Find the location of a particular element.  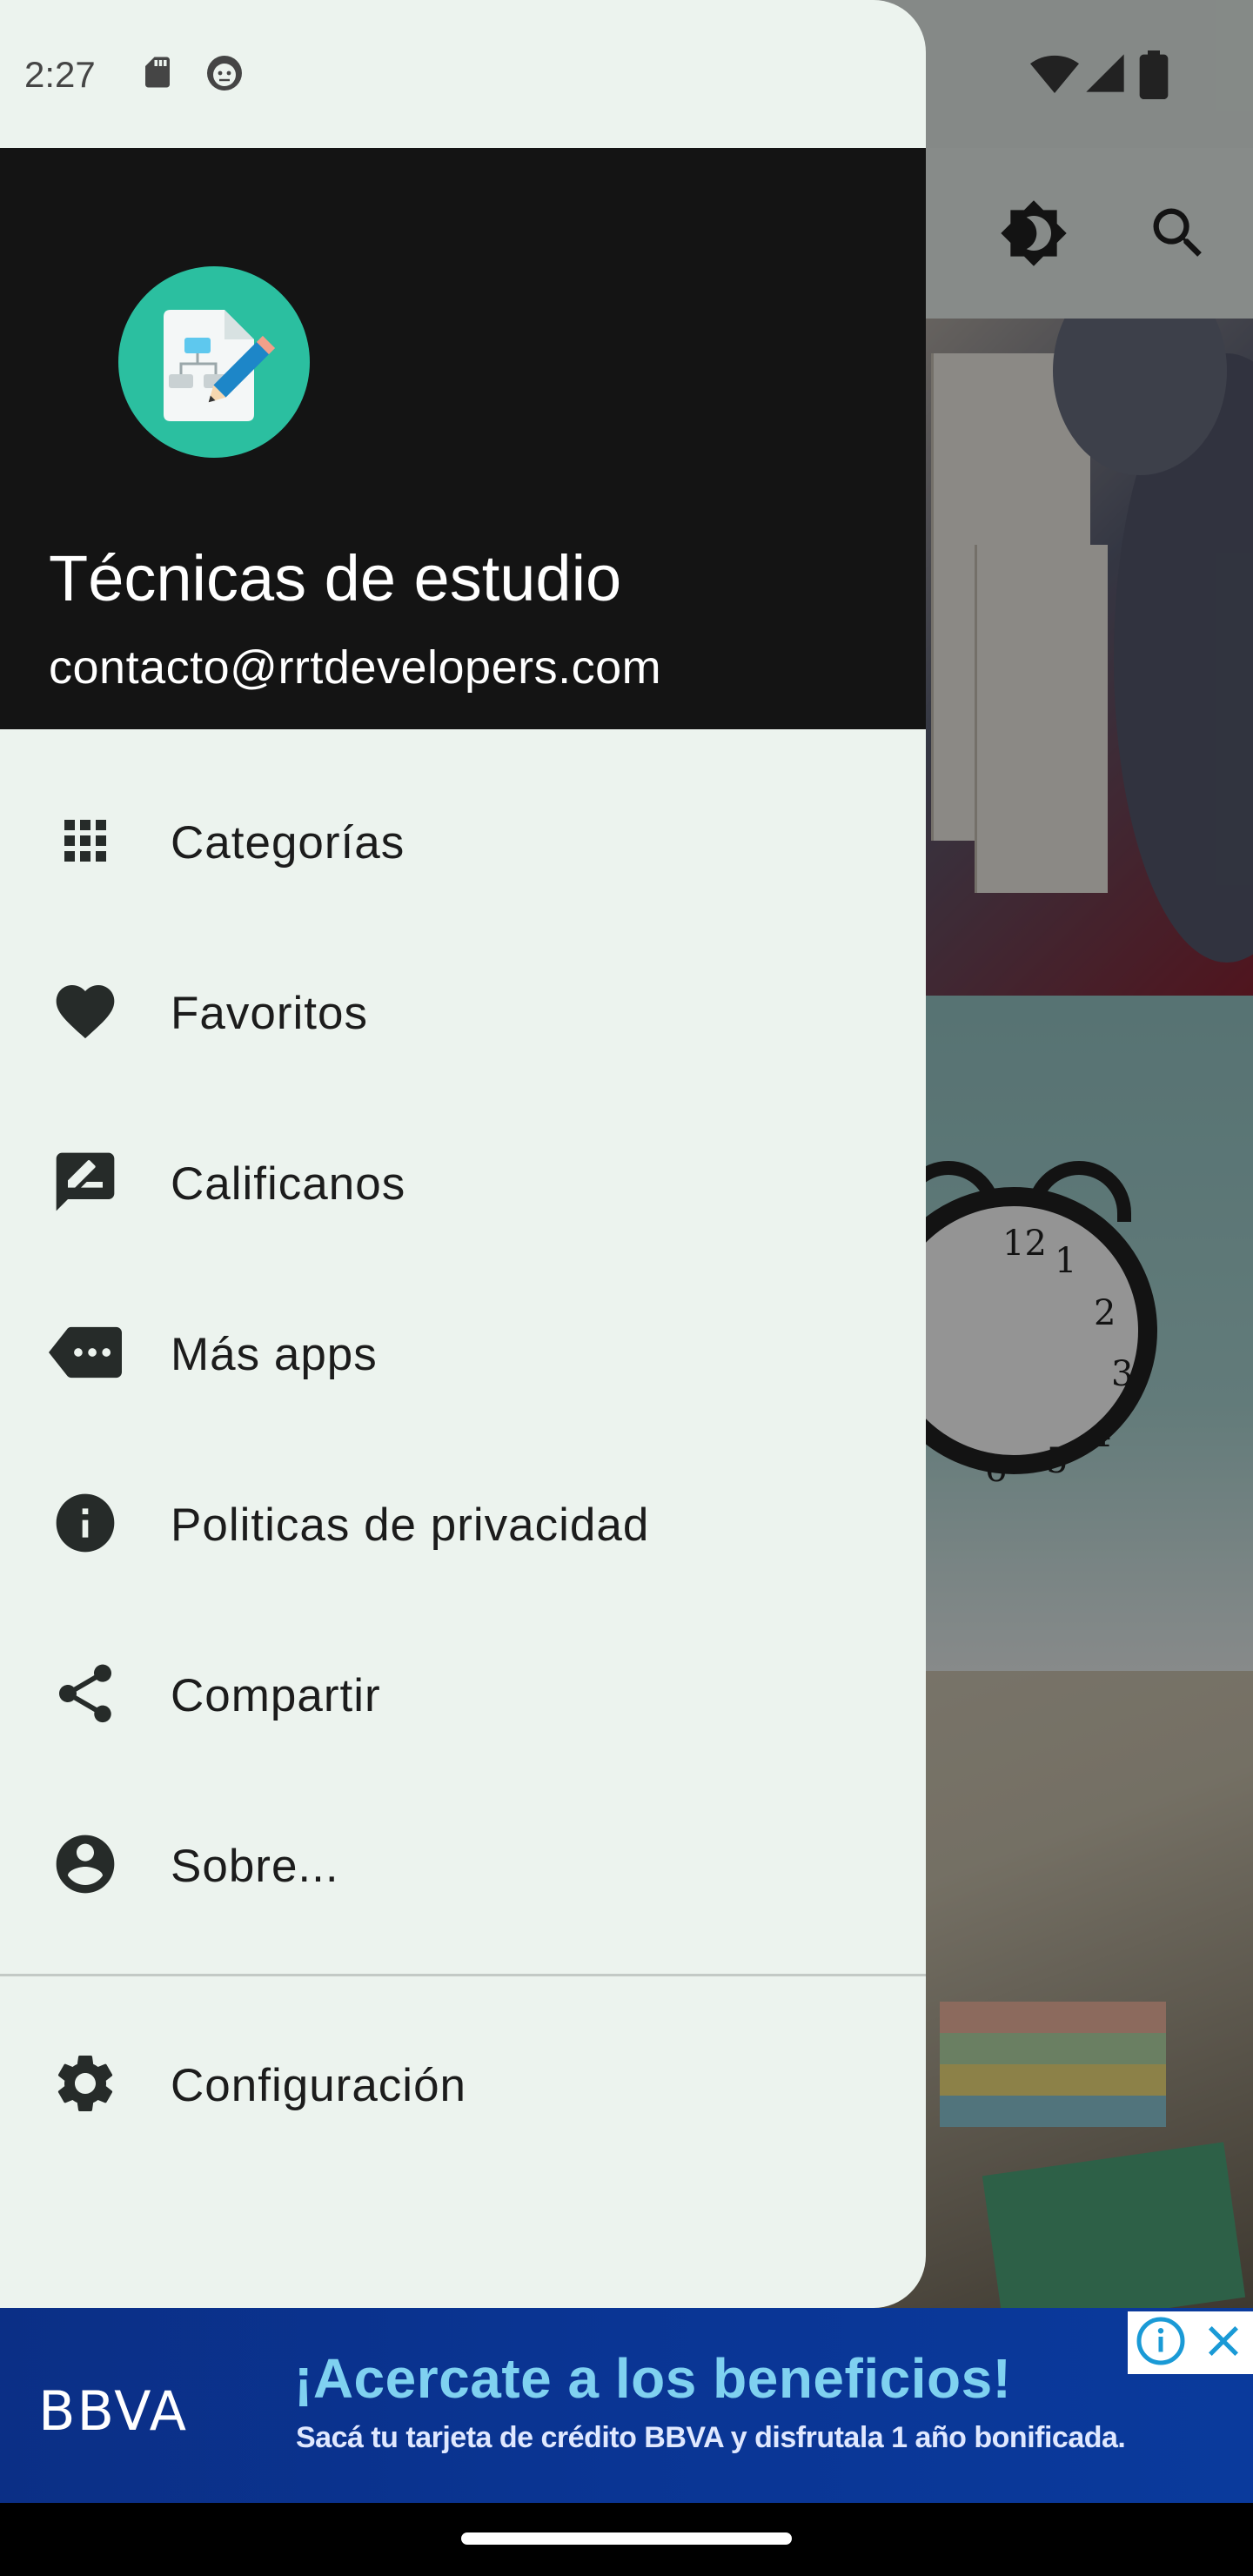

status-time: 2:27 is located at coordinates (60, 74).